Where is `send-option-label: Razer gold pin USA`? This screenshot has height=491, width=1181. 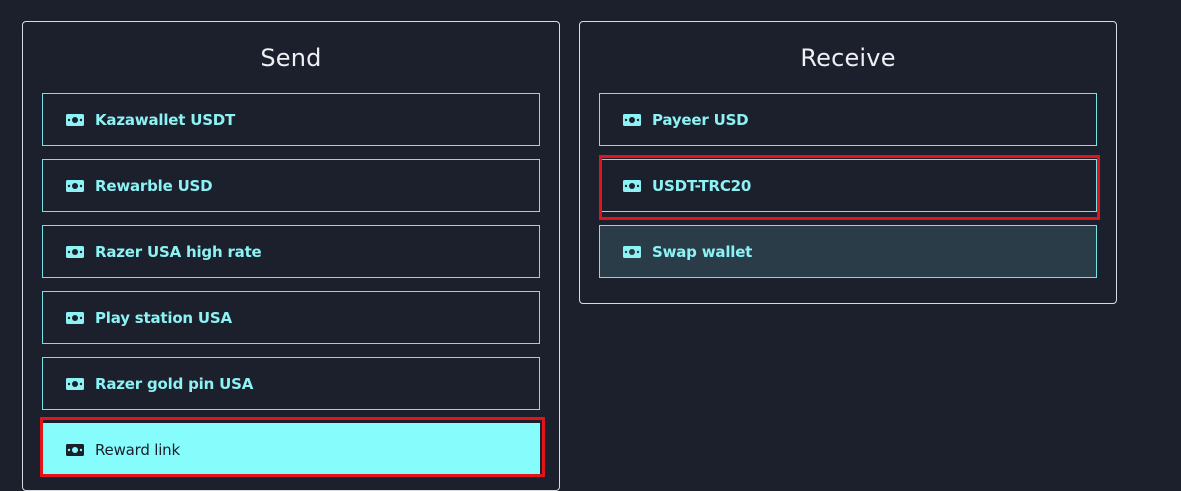 send-option-label: Razer gold pin USA is located at coordinates (174, 383).